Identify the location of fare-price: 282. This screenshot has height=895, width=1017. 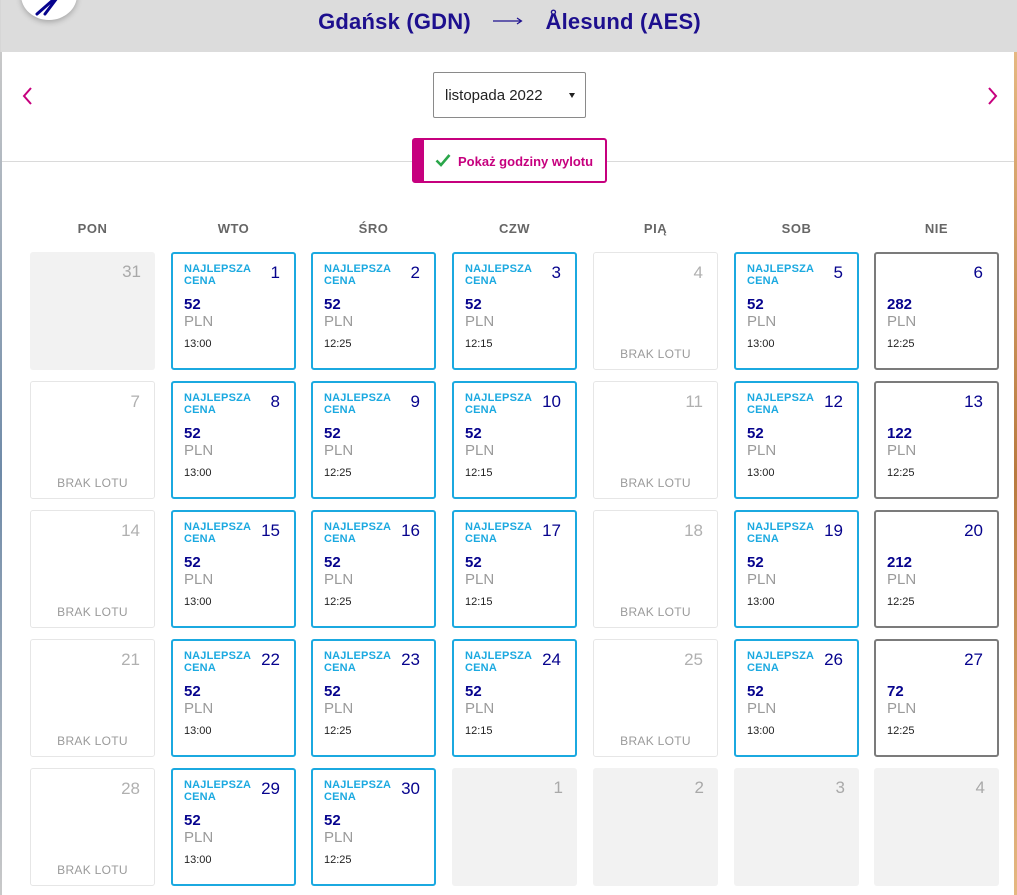
(900, 304).